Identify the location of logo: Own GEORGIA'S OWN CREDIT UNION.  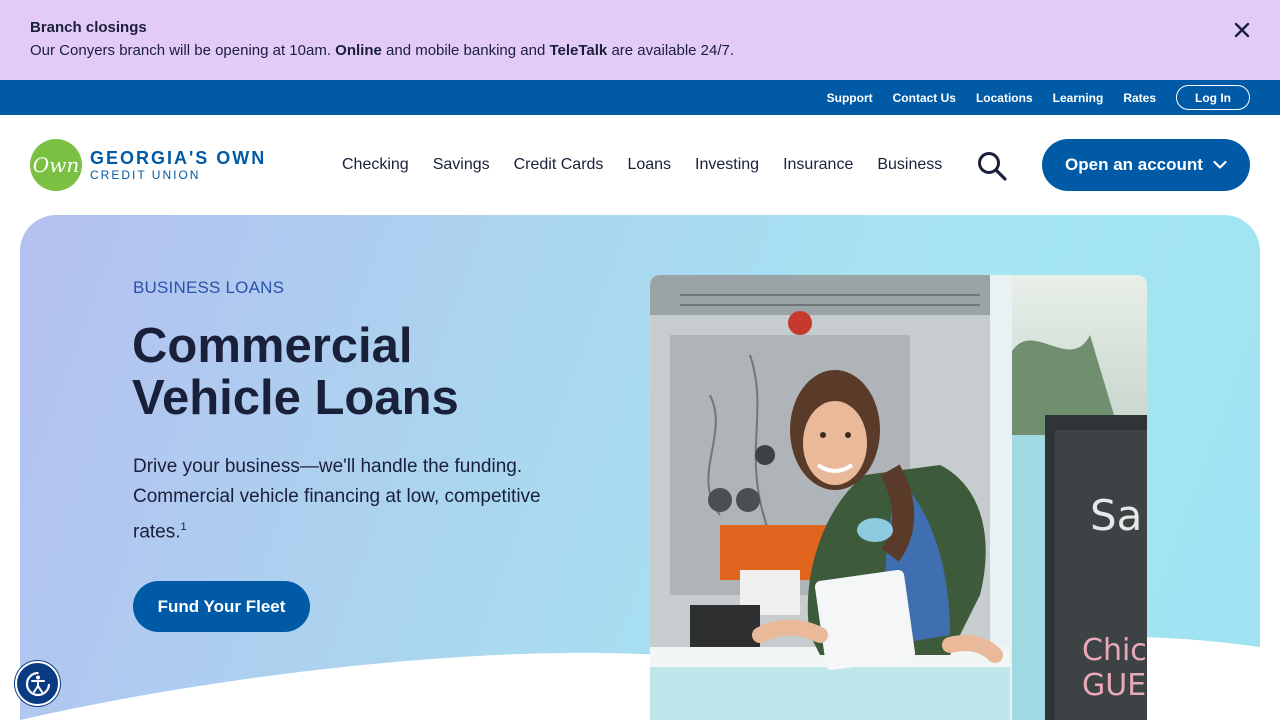
(148, 165).